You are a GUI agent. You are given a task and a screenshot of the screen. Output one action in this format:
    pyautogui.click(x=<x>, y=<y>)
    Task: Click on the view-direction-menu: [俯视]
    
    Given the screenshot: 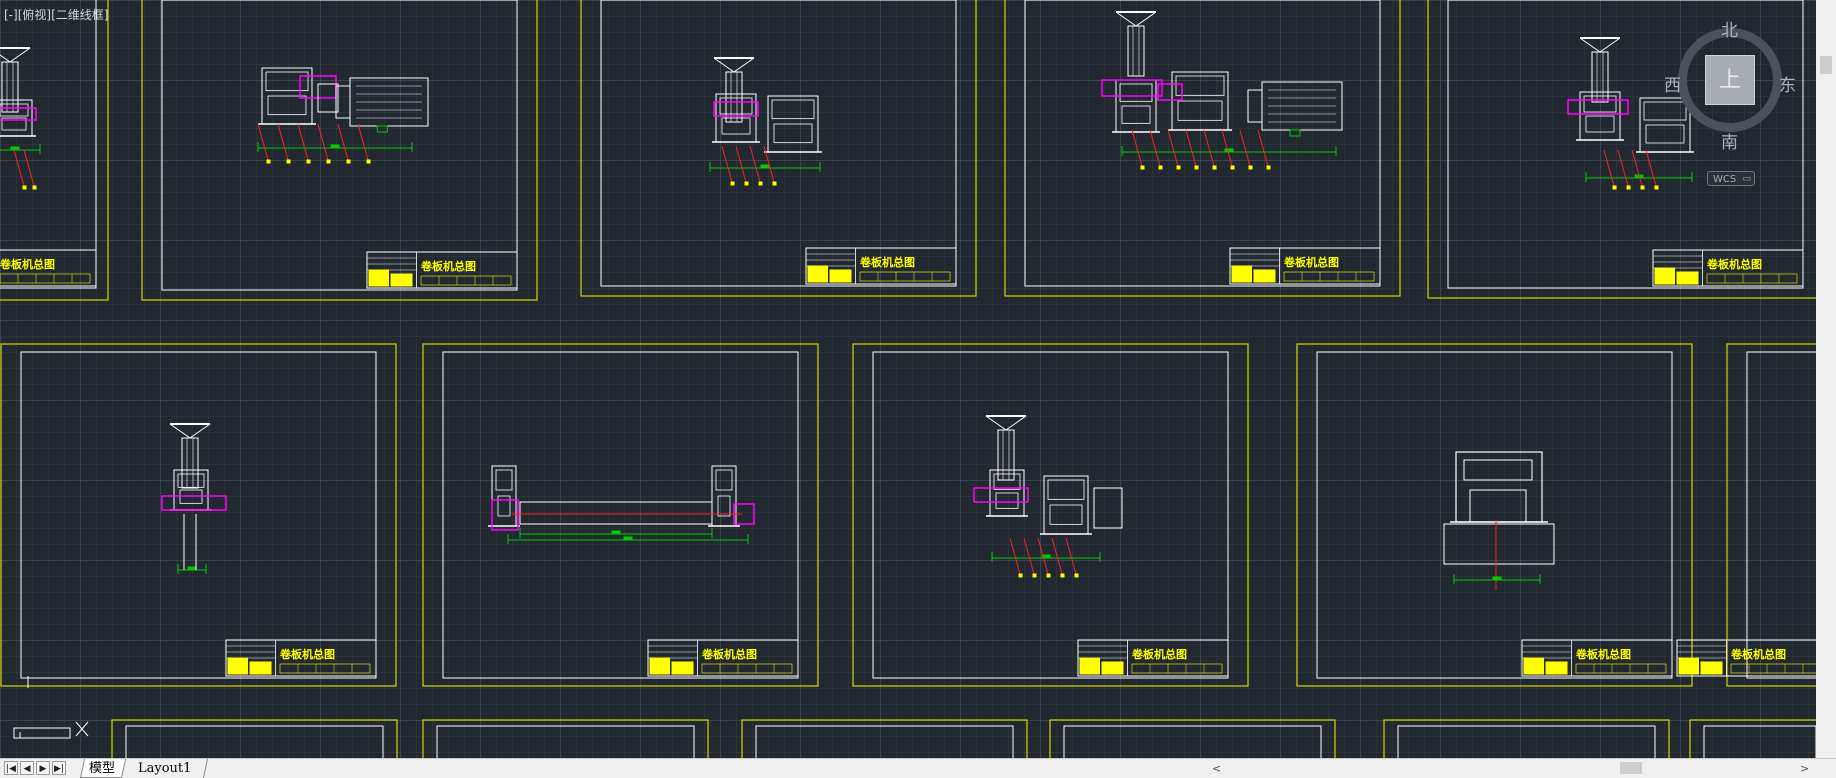 What is the action you would take?
    pyautogui.click(x=34, y=15)
    